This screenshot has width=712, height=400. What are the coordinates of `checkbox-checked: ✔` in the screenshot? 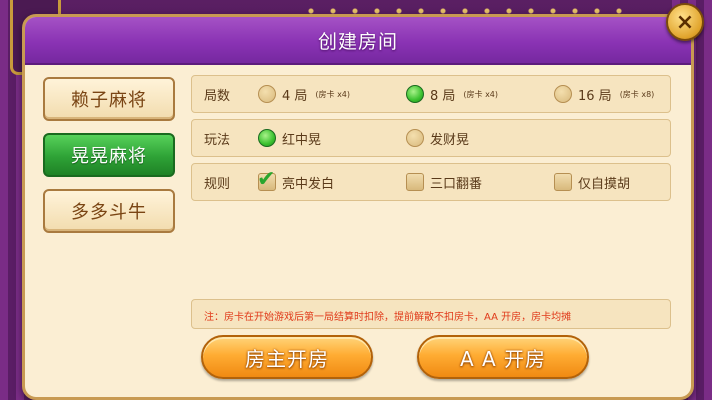 It's located at (266, 180).